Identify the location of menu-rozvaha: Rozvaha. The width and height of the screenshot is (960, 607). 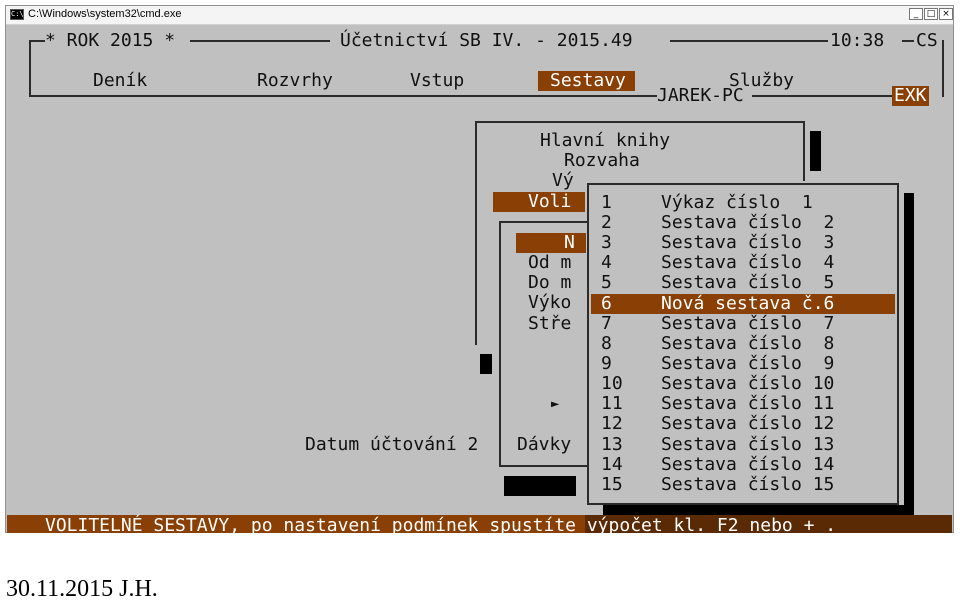
(602, 161).